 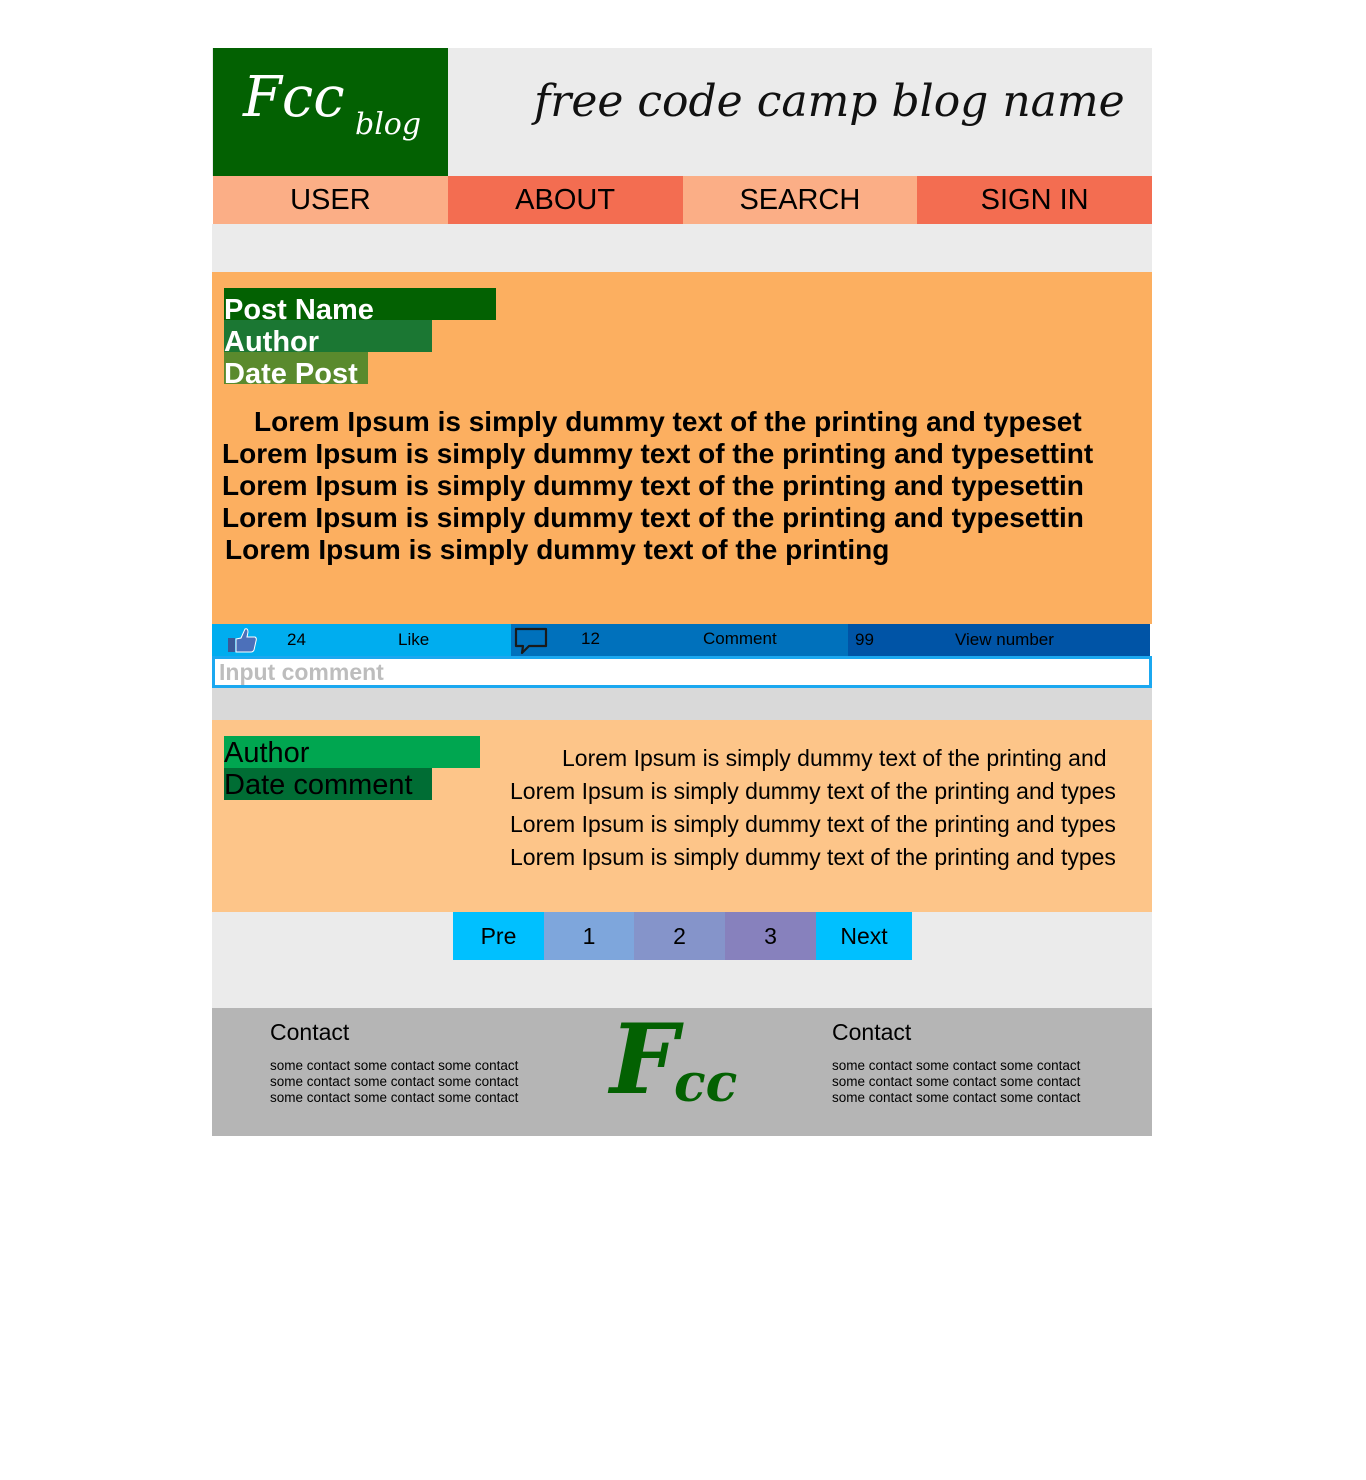 I want to click on post-stats-bar: 24 Like 12 Comment 99 View number, so click(x=682, y=640).